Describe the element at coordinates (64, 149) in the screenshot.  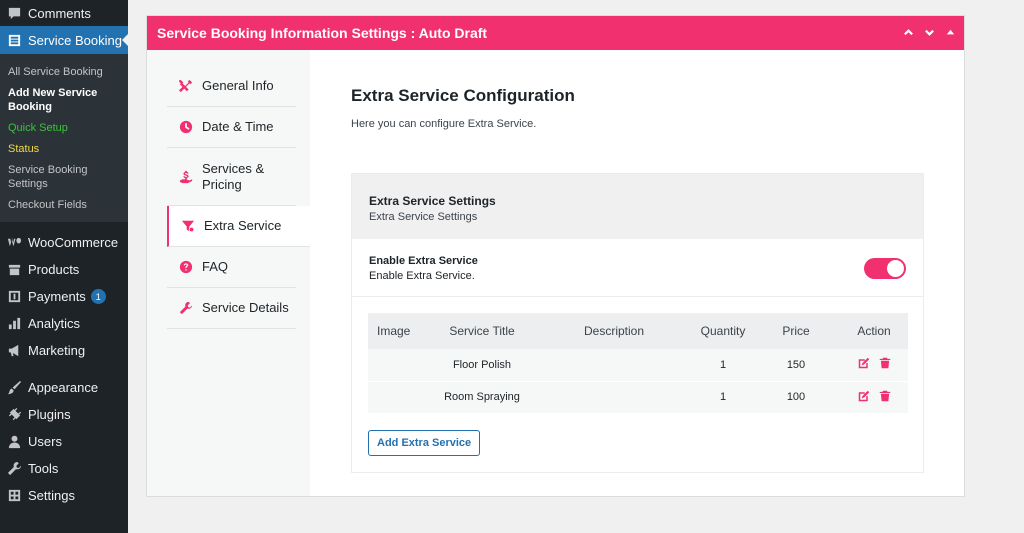
I see `submenu-status: Status` at that location.